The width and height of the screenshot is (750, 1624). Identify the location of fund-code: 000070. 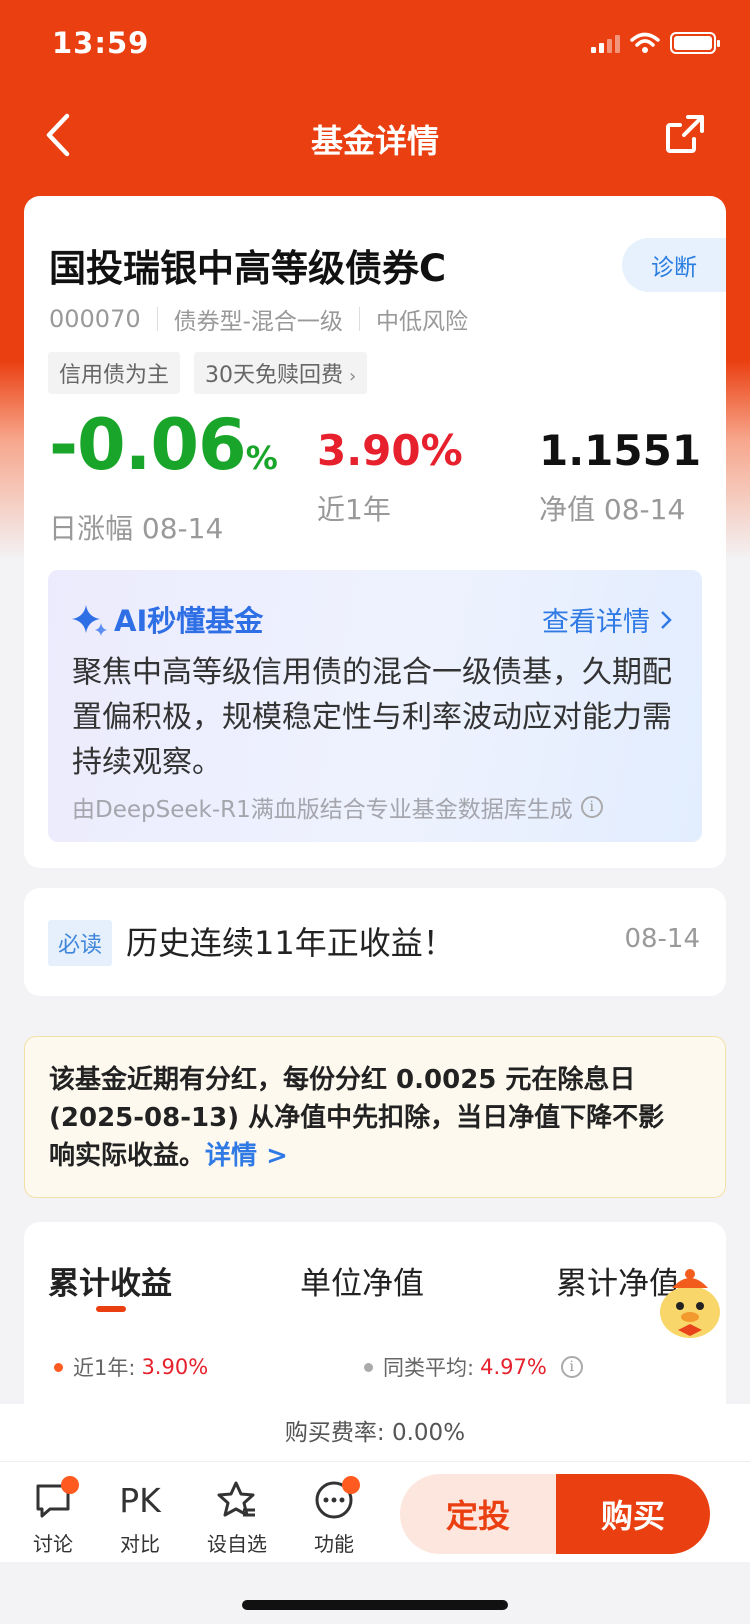
(95, 319).